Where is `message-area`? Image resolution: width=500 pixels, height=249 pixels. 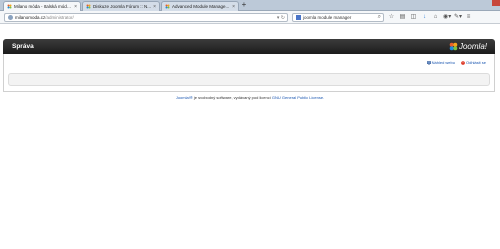 message-area is located at coordinates (249, 79).